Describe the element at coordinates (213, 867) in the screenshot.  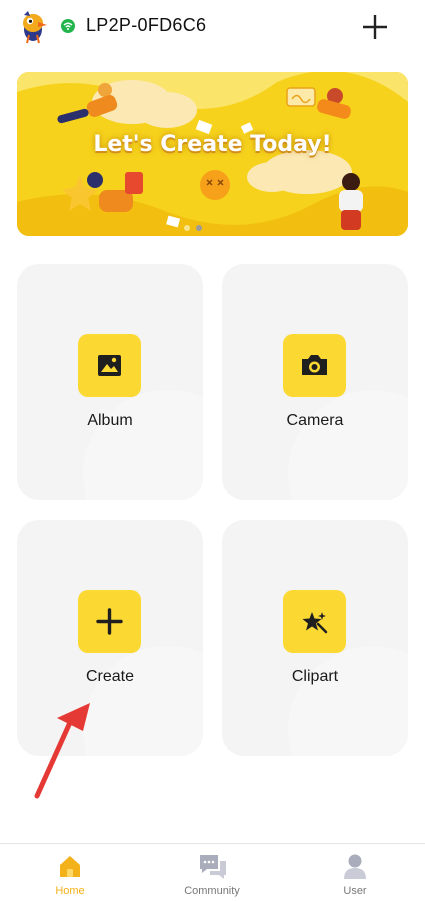
I see `chat-bubbles-icon` at that location.